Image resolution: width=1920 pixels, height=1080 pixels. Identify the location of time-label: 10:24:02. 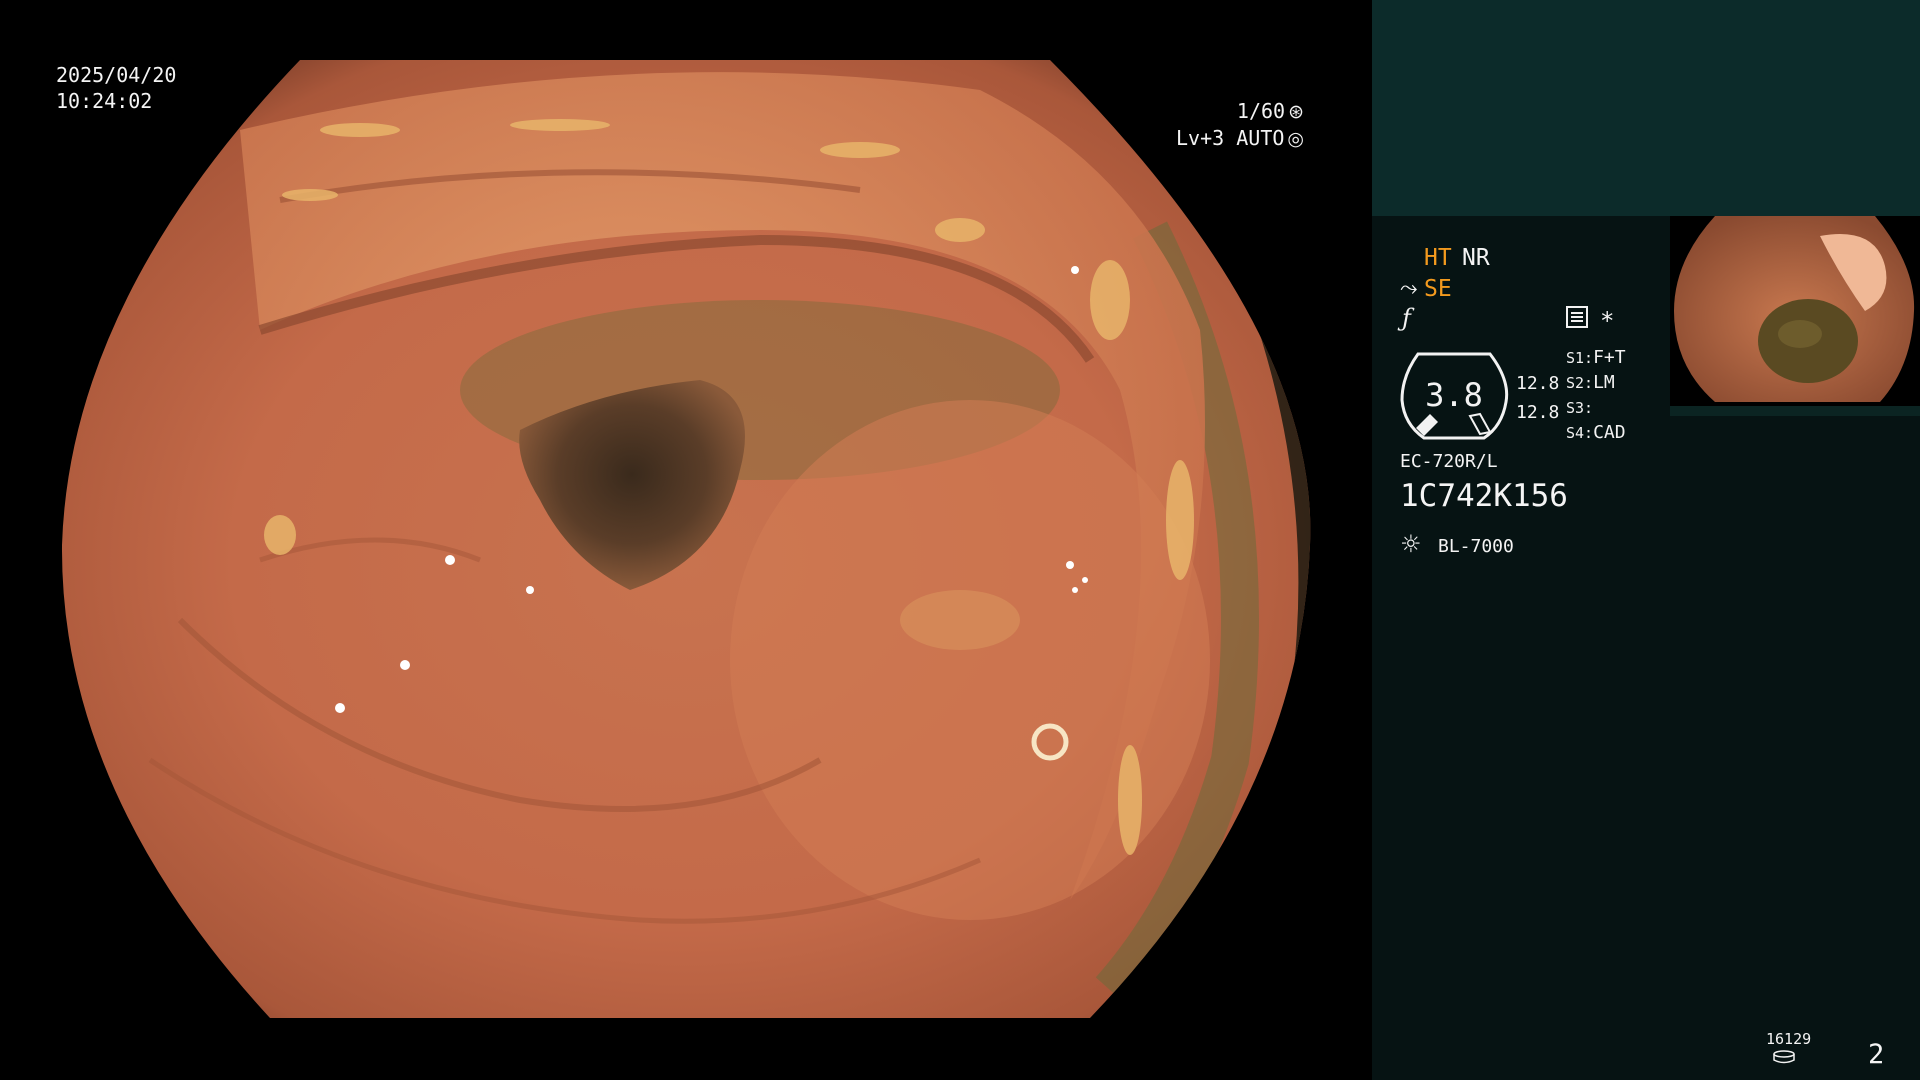
(104, 101).